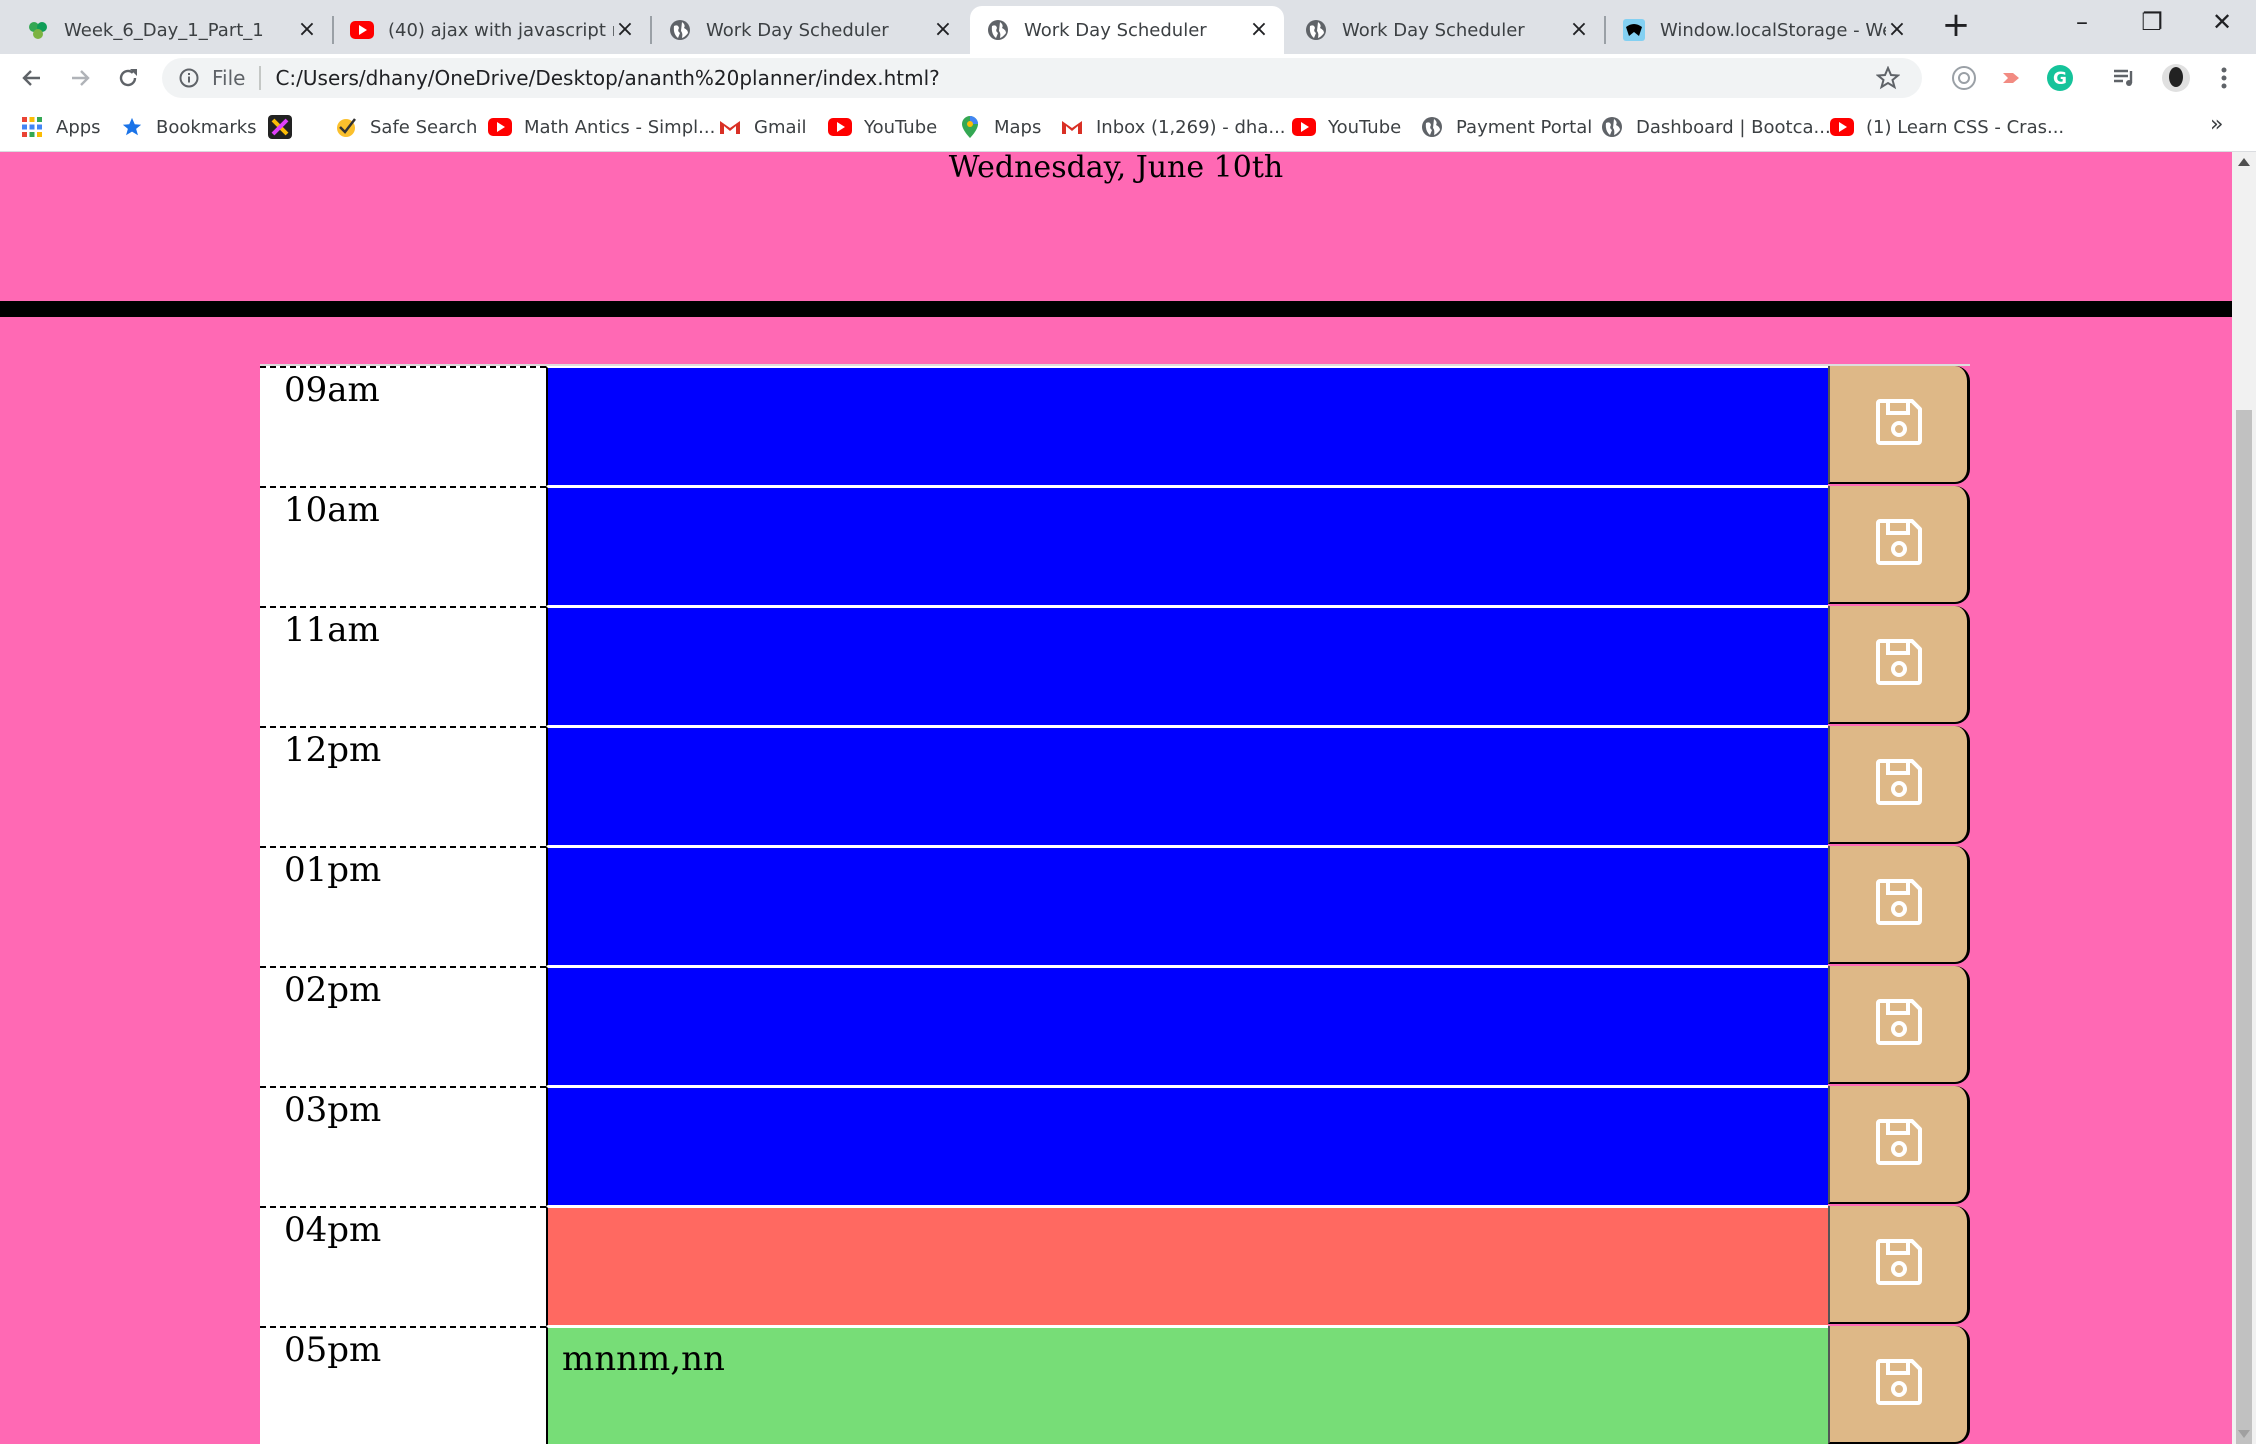 The height and width of the screenshot is (1444, 2256). I want to click on bookmark-label: Maps, so click(1018, 127).